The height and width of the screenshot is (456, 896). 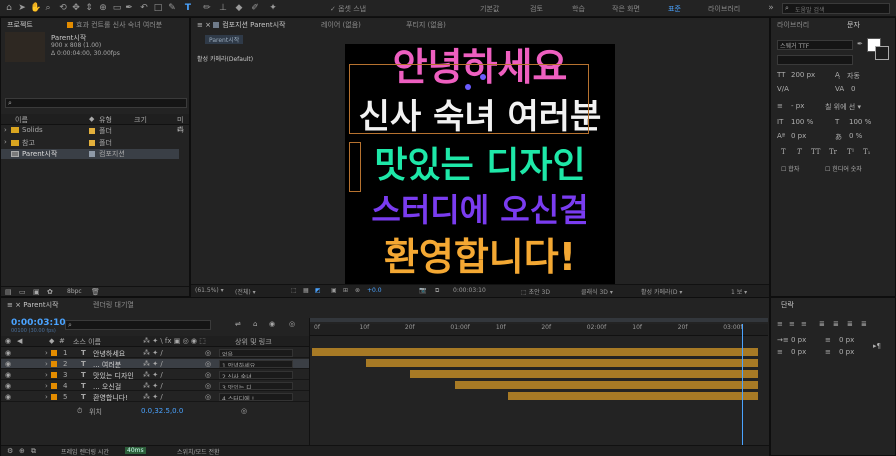 What do you see at coordinates (95, 143) in the screenshot?
I see `list-item: › 참고 폴더` at bounding box center [95, 143].